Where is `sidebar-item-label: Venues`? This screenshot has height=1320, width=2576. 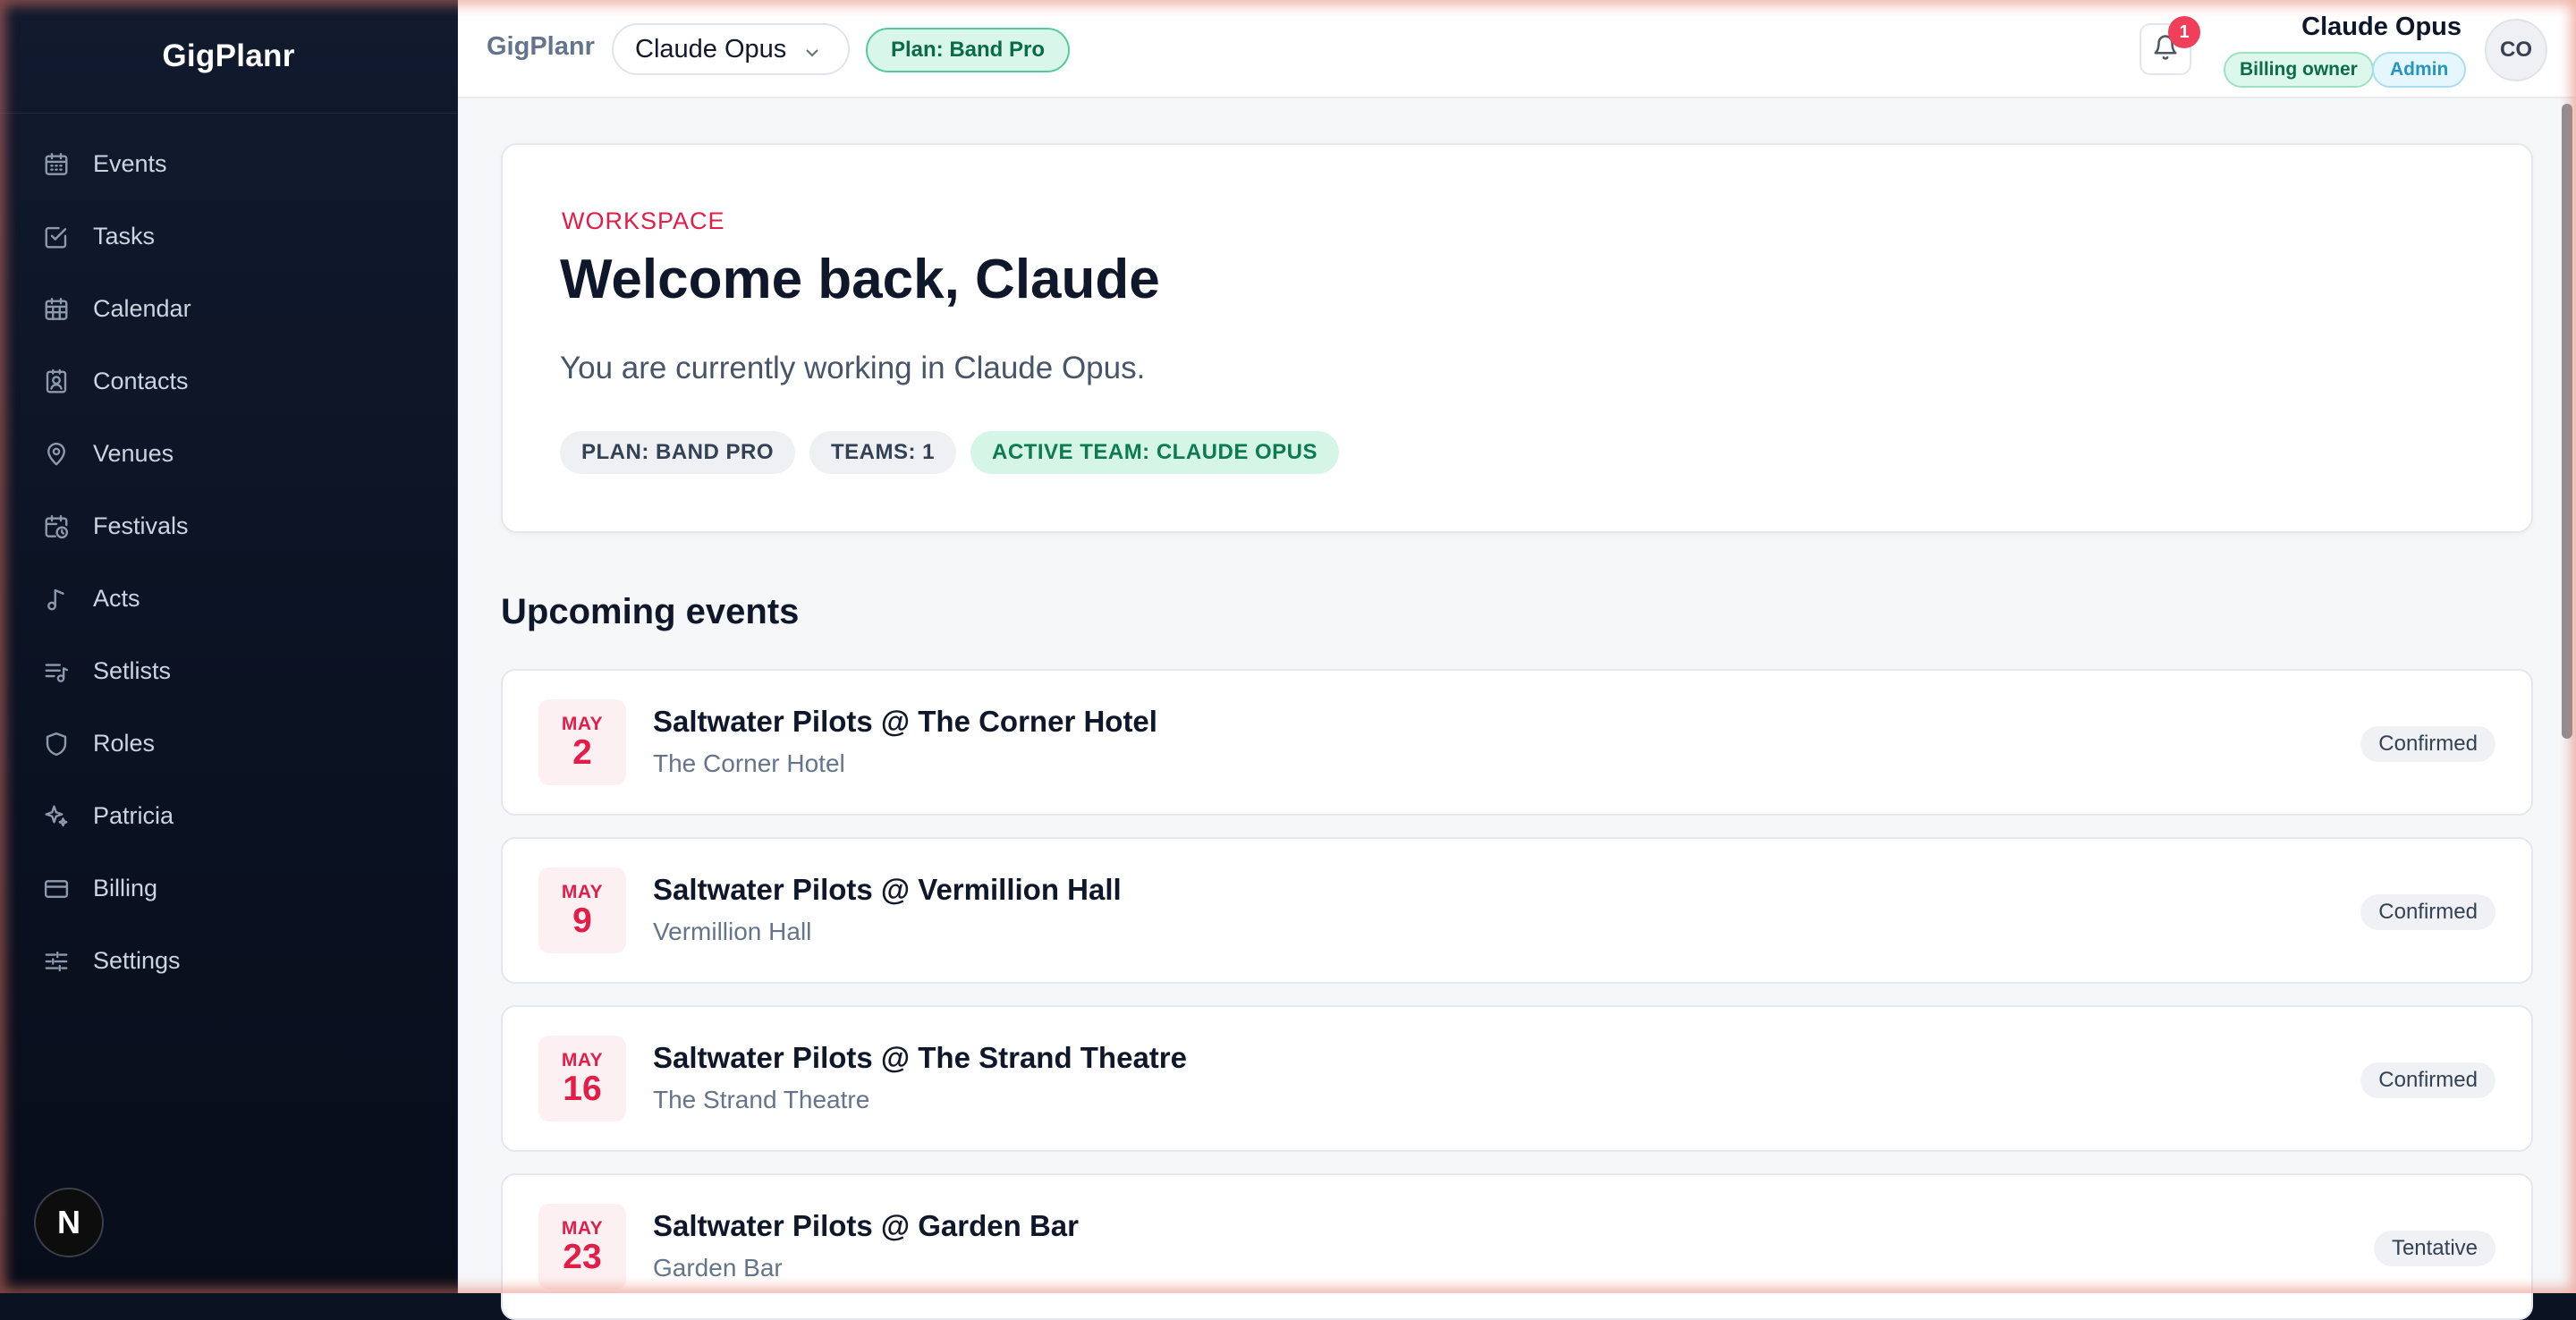
sidebar-item-label: Venues is located at coordinates (133, 453).